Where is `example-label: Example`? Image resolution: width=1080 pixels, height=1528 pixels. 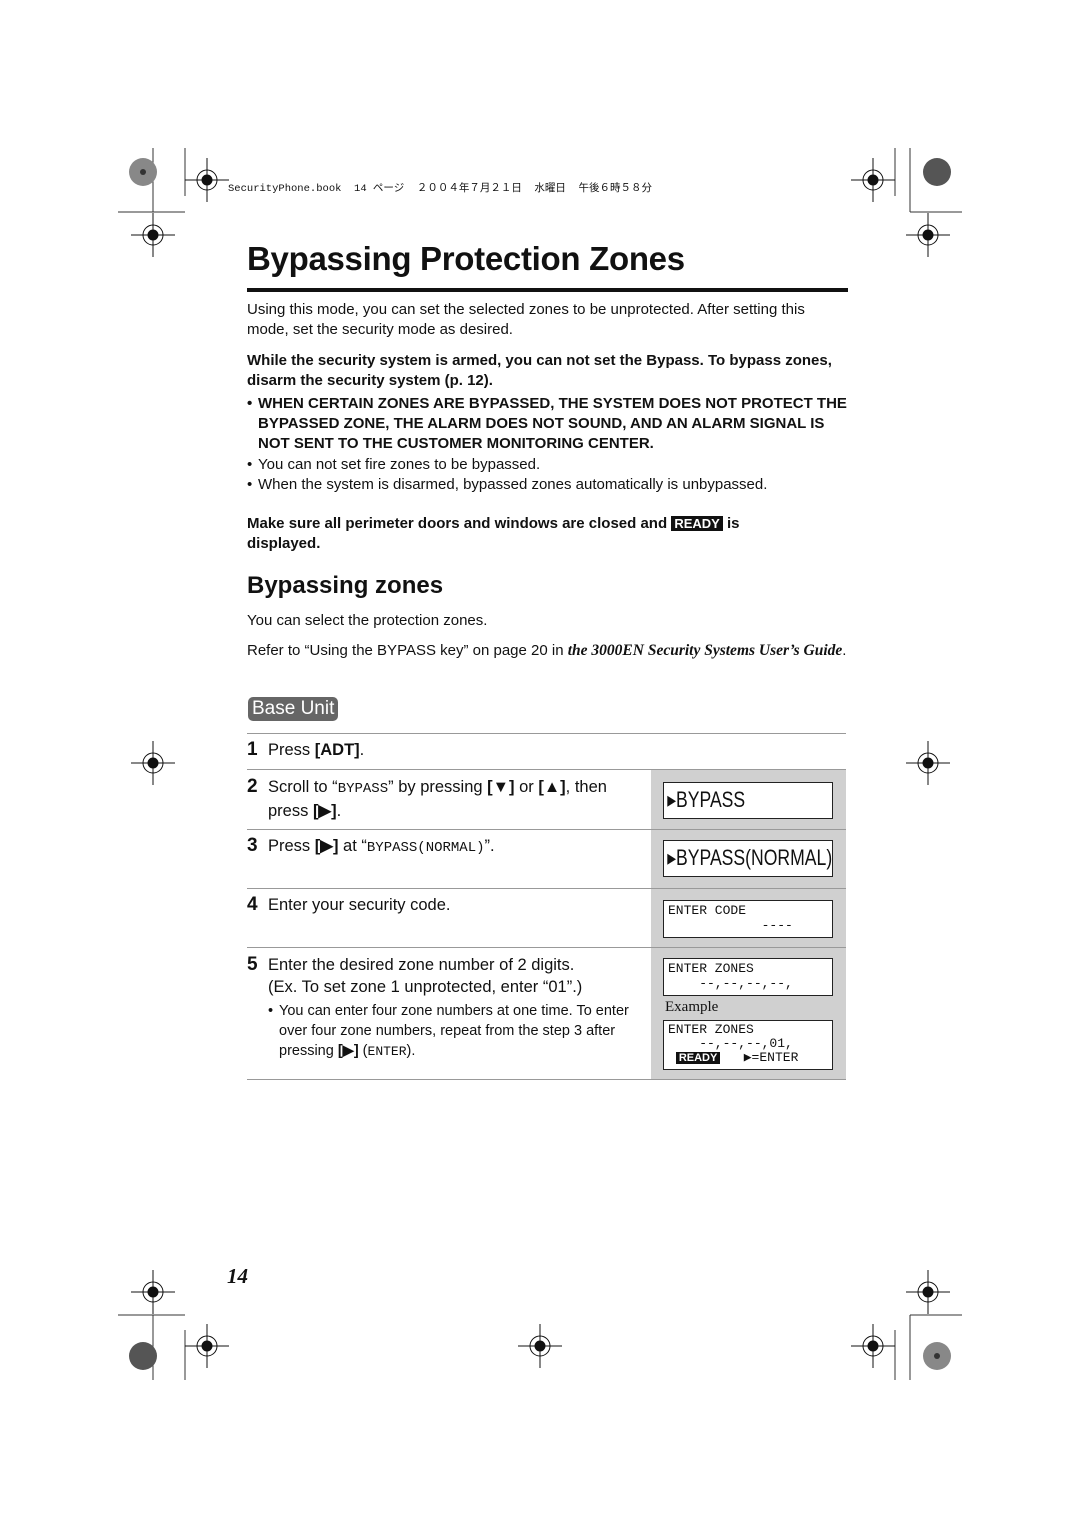 example-label: Example is located at coordinates (692, 1007).